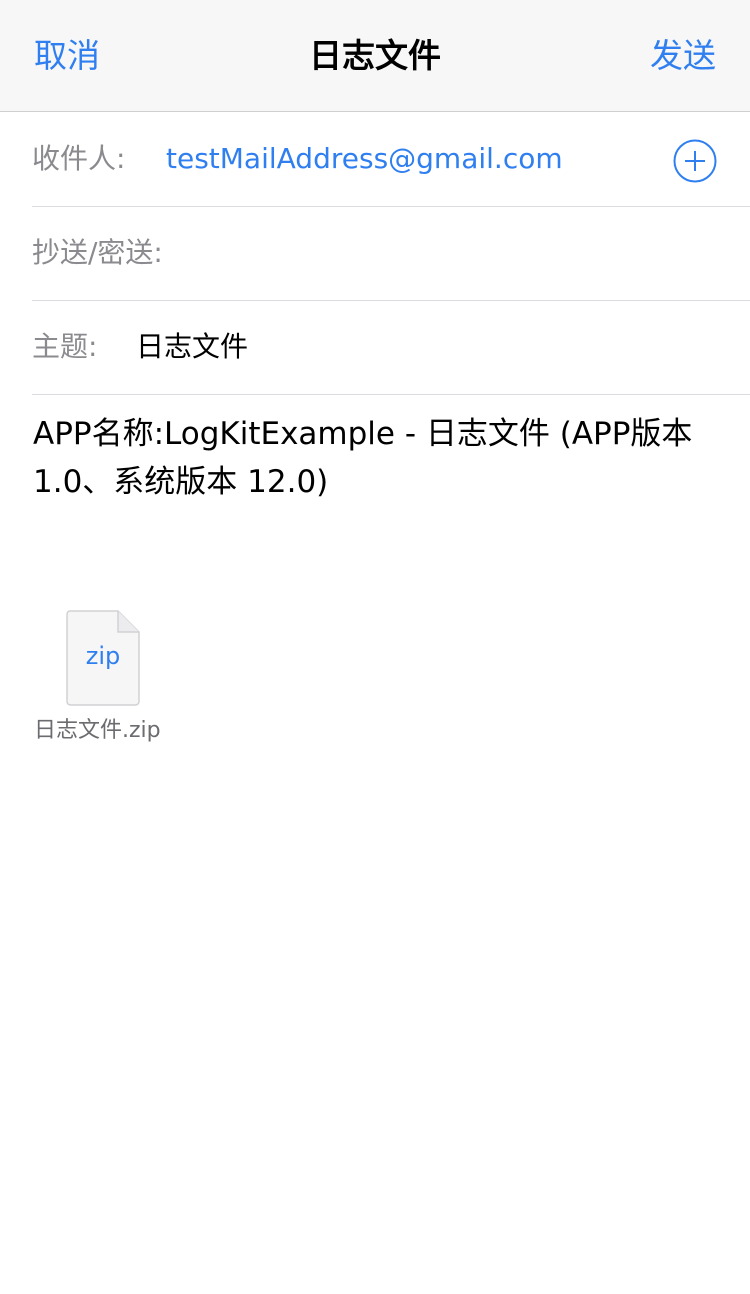 This screenshot has height=1294, width=750. I want to click on plus-circle-icon, so click(695, 161).